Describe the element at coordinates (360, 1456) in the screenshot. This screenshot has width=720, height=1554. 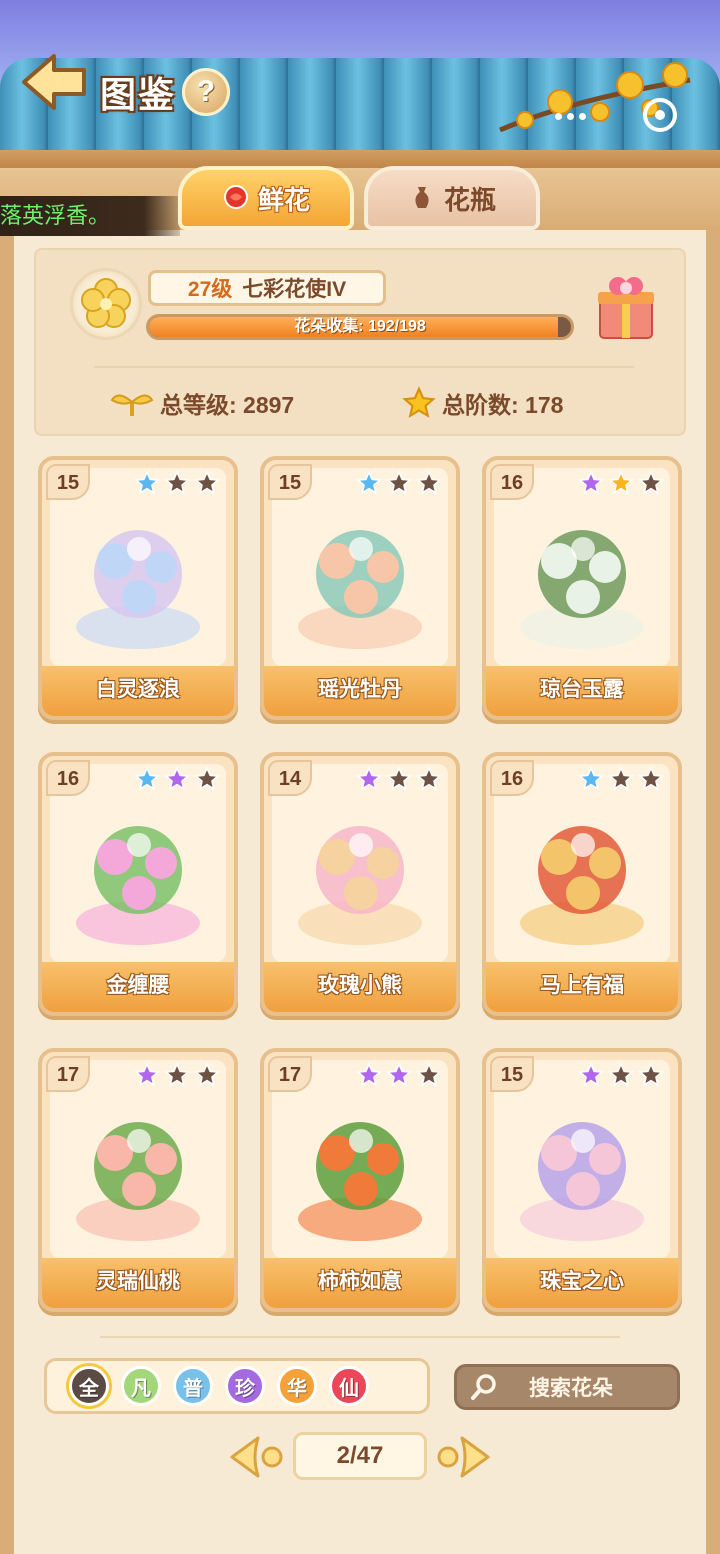
I see `page-indicator: 2/47` at that location.